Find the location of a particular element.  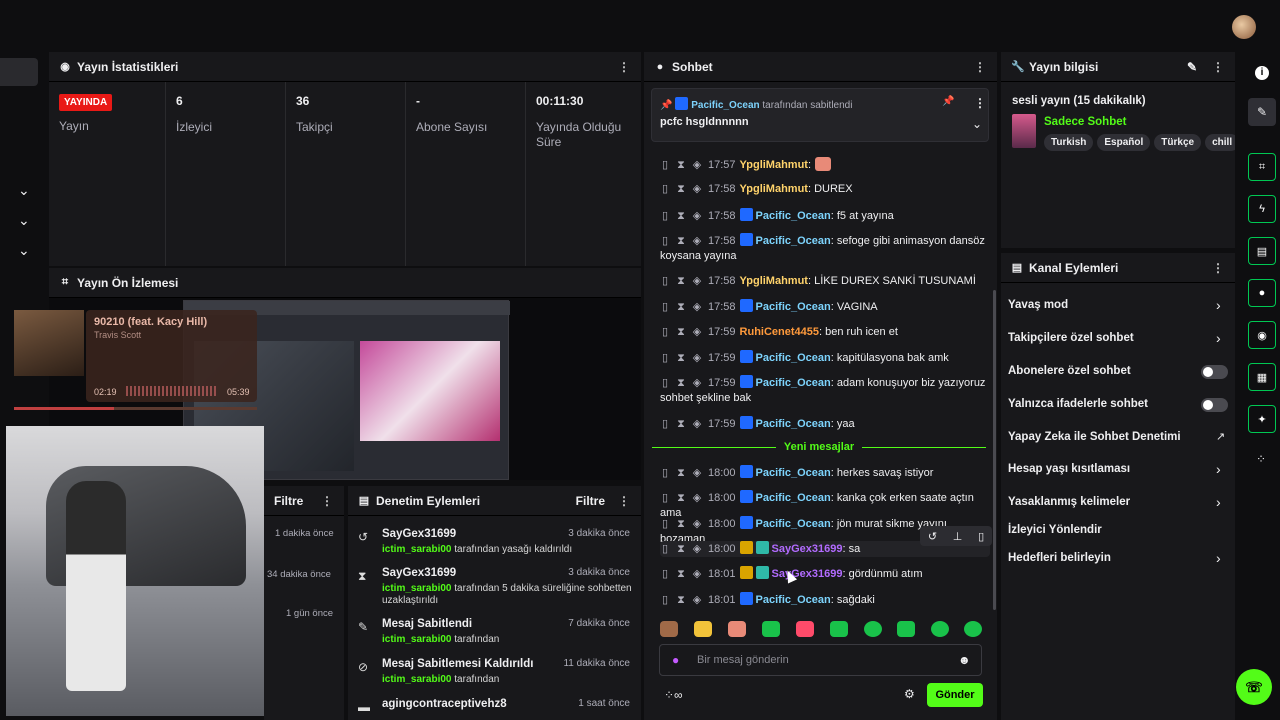

category-link: Sadece Sohbet is located at coordinates (1085, 122).